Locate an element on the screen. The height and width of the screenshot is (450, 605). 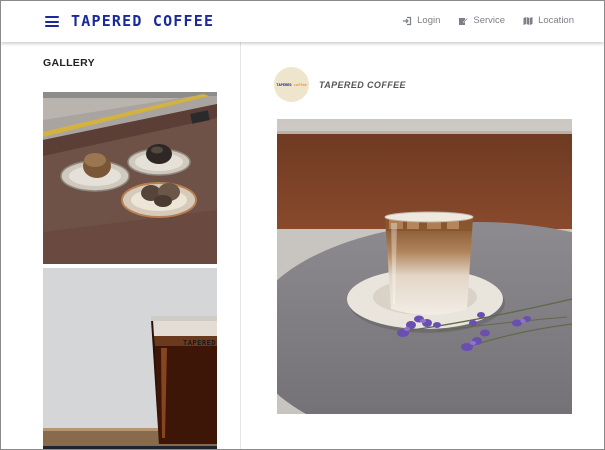
nav-login: Login is located at coordinates (421, 20).